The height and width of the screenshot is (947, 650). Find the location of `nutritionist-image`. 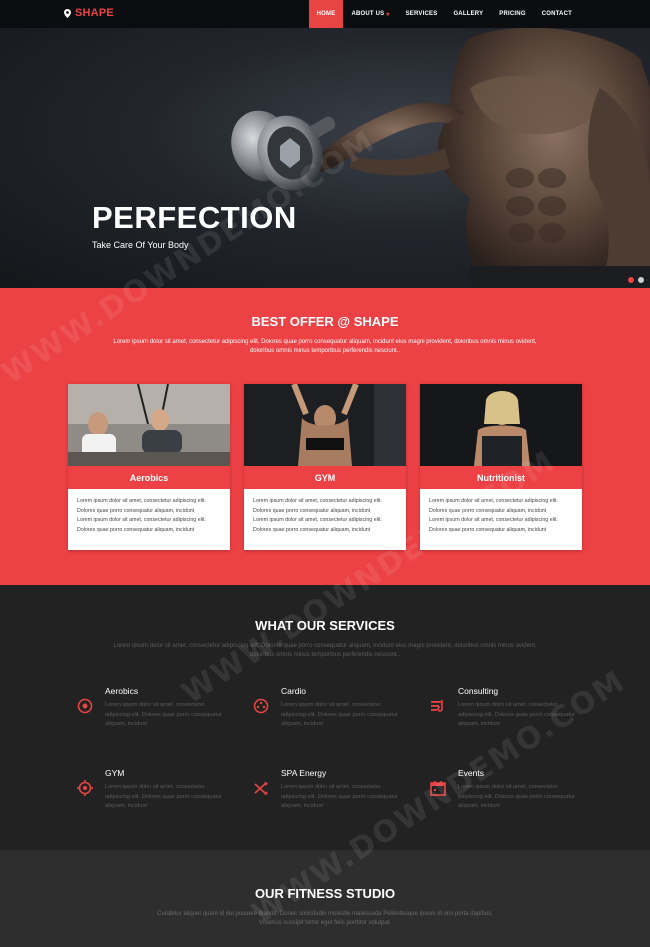

nutritionist-image is located at coordinates (501, 425).